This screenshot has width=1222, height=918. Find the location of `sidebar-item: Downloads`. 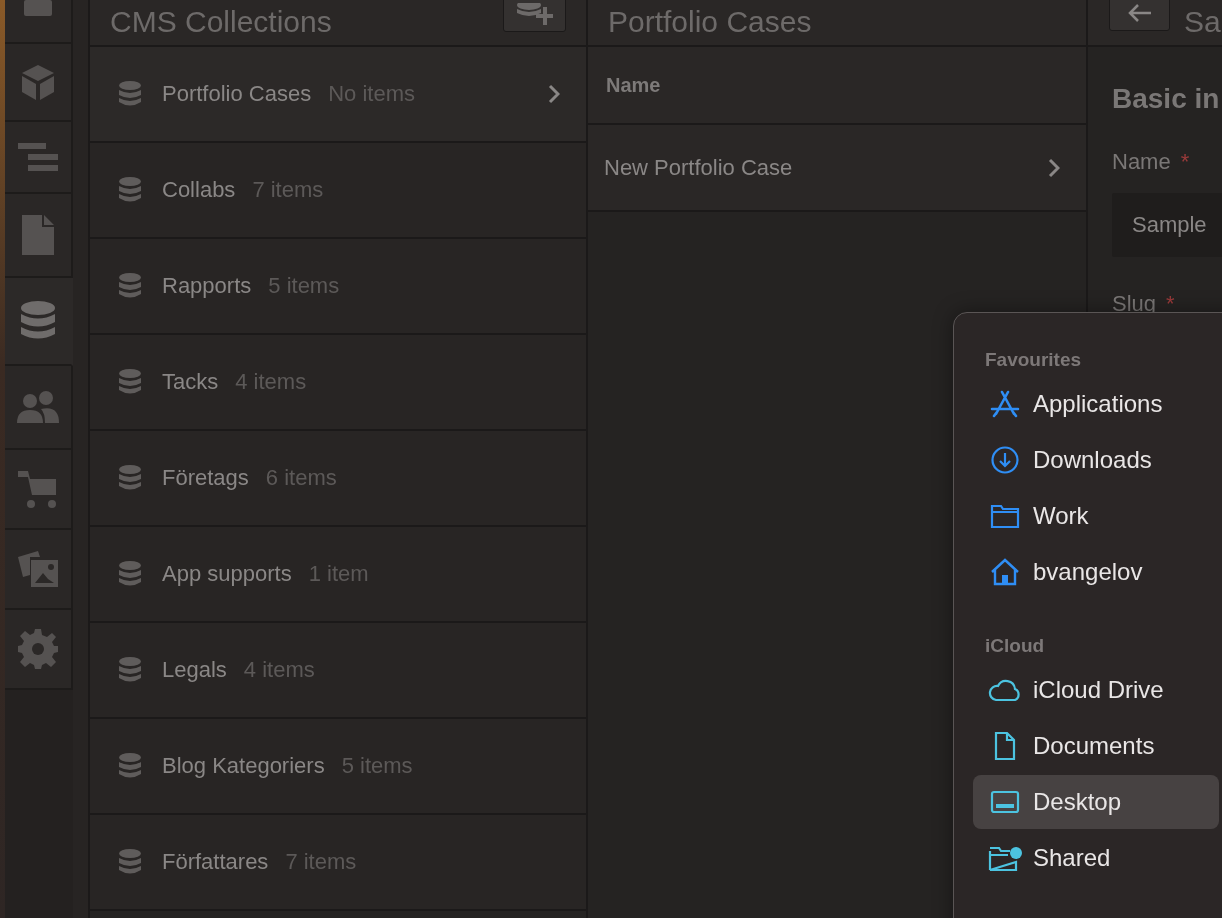

sidebar-item: Downloads is located at coordinates (1096, 460).